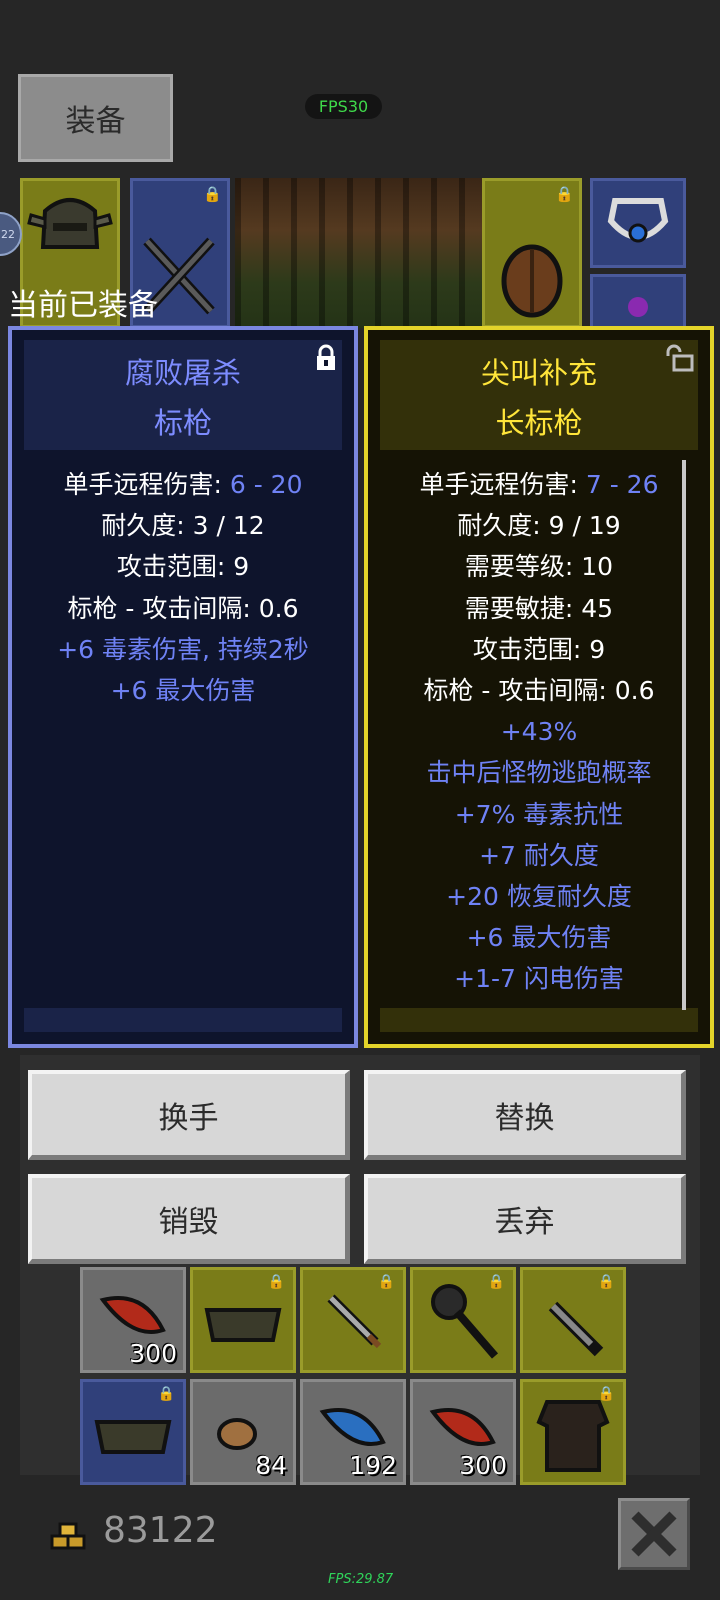 The image size is (720, 1600). I want to click on shield-slot: 🔒, so click(532, 253).